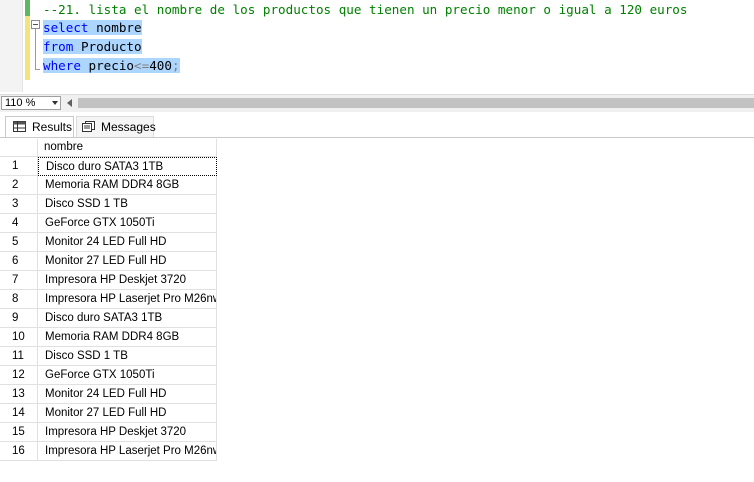 The width and height of the screenshot is (754, 482). What do you see at coordinates (19, 413) in the screenshot?
I see `row-number: 14` at bounding box center [19, 413].